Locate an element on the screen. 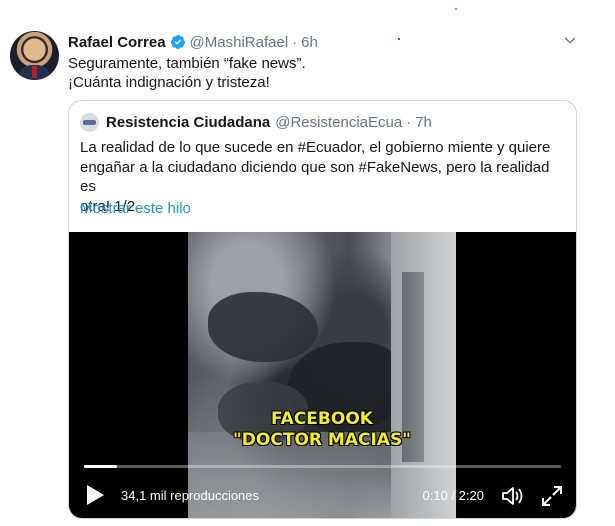 The height and width of the screenshot is (526, 615). quoted-author-handle: @ResistenciaEcua is located at coordinates (339, 122).